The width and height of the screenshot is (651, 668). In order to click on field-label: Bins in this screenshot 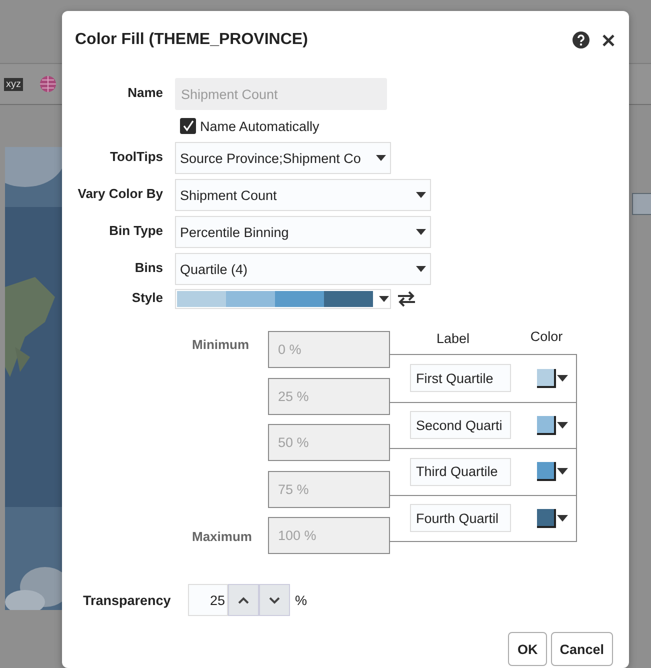, I will do `click(149, 267)`.